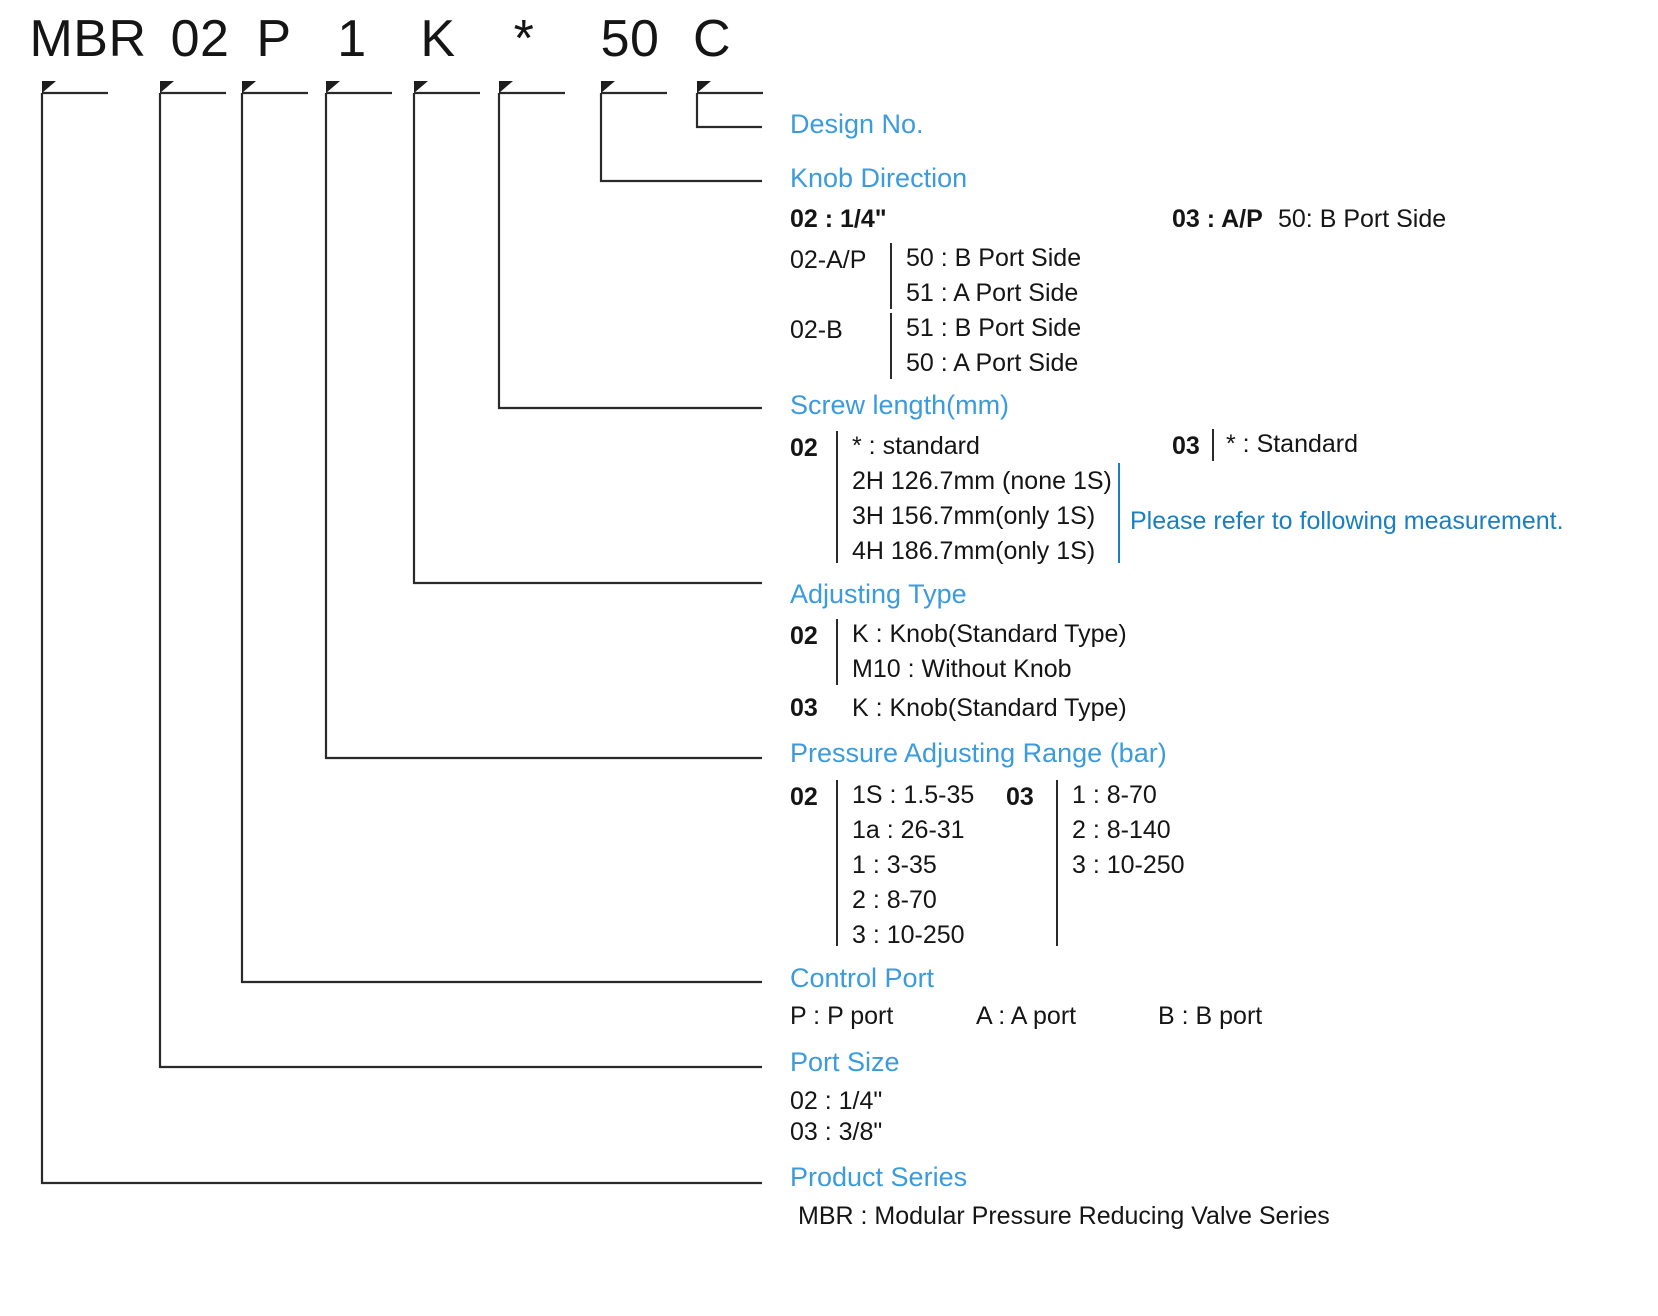 This screenshot has height=1316, width=1658. I want to click on control-port-option-0-value: P port, so click(860, 1016).